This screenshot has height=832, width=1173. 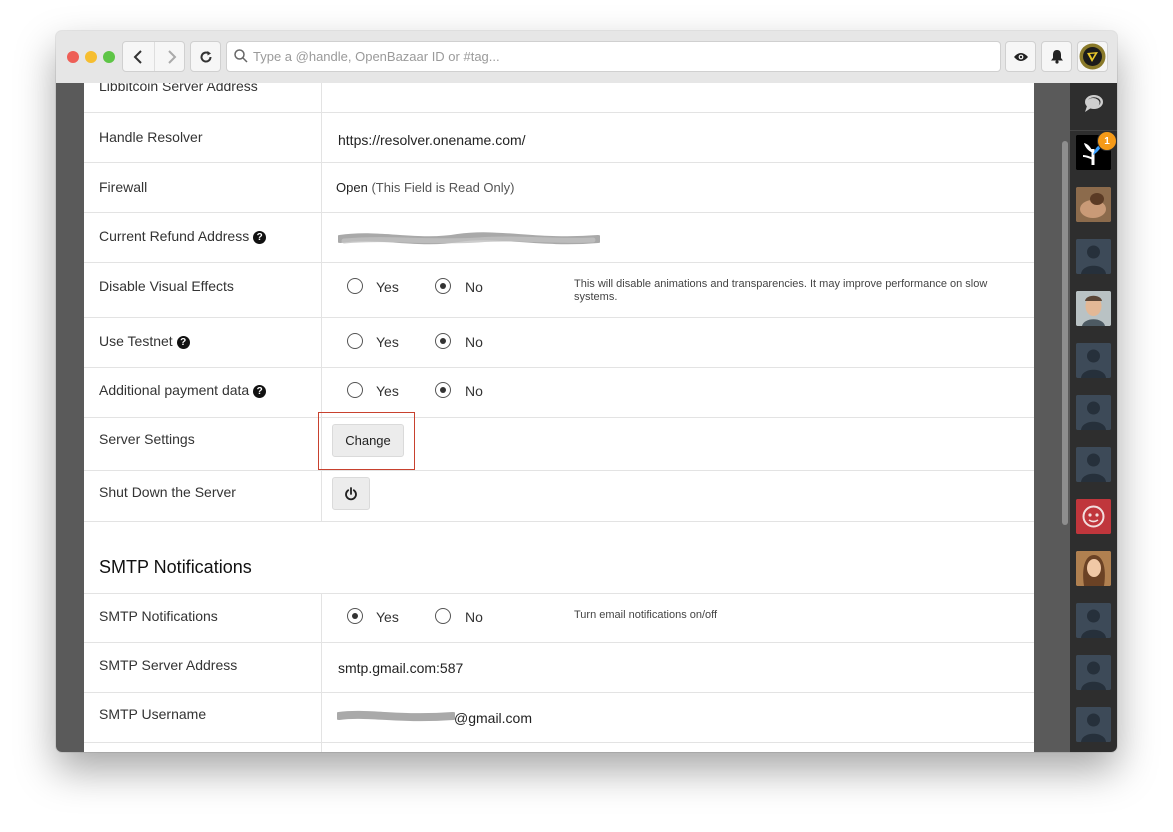 What do you see at coordinates (646, 615) in the screenshot?
I see `smtp-notifications-hint: Turn email notifications on/off` at bounding box center [646, 615].